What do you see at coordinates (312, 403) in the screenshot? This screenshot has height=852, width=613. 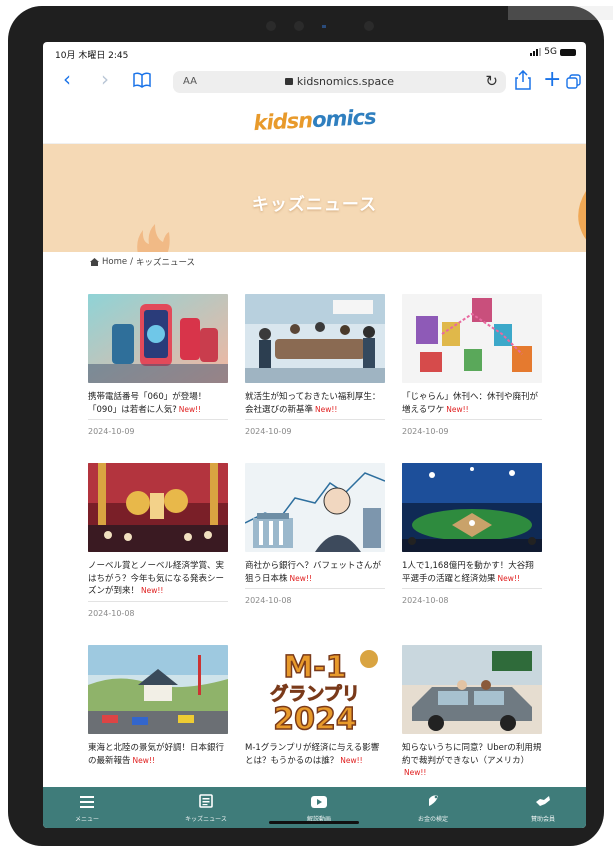 I see `article-title: 就活生が知っておきたい福利厚生：会社選びの新基準` at bounding box center [312, 403].